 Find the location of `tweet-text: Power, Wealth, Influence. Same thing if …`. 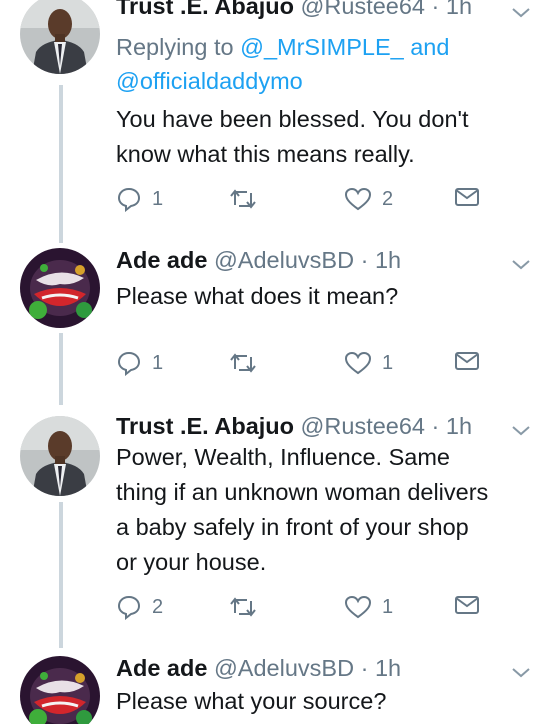

tweet-text: Power, Wealth, Influence. Same thing if … is located at coordinates (326, 510).